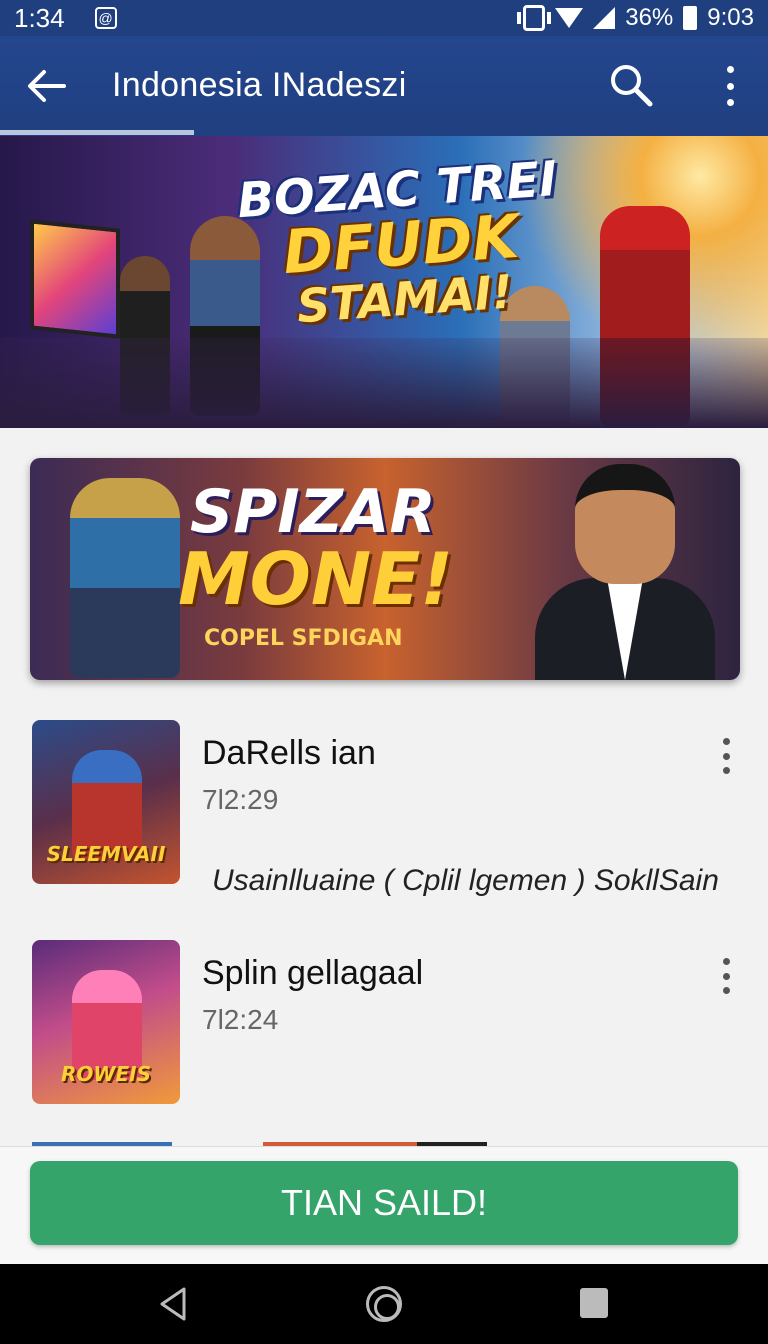 Image resolution: width=768 pixels, height=1344 pixels. Describe the element at coordinates (401, 243) in the screenshot. I see `hero-title: BOZAC TREI DFUDK STAMAI!` at that location.